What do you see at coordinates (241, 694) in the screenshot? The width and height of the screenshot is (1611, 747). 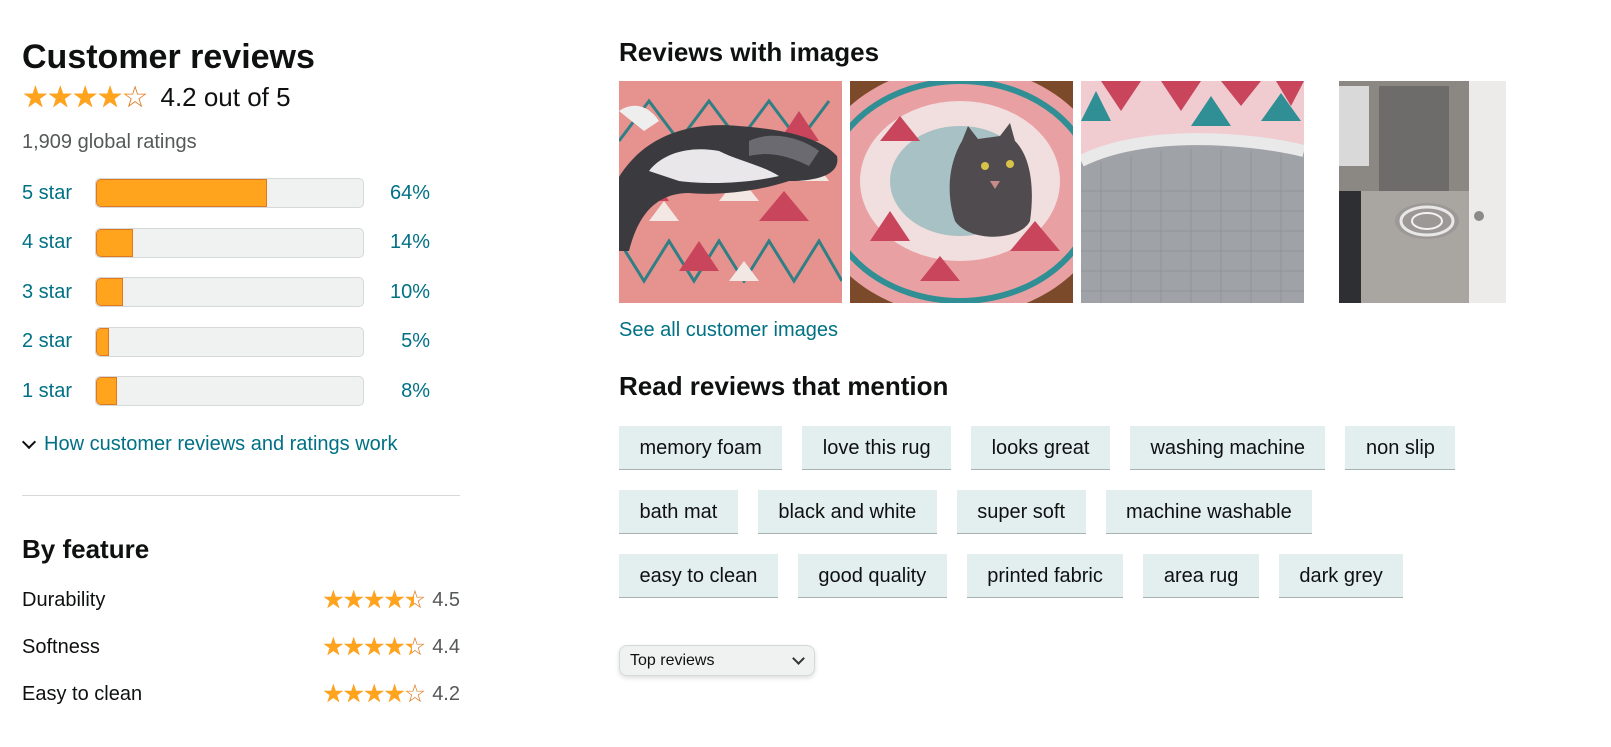 I see `feature-row-easy-to-clean: Easy to clean ☆☆☆☆☆★★★★★ 4.2` at bounding box center [241, 694].